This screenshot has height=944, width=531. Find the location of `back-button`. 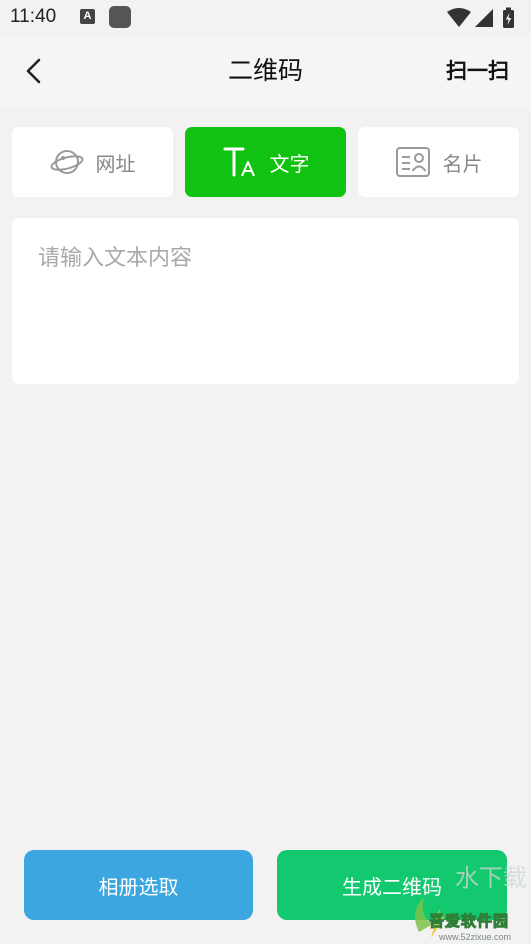

back-button is located at coordinates (34, 71).